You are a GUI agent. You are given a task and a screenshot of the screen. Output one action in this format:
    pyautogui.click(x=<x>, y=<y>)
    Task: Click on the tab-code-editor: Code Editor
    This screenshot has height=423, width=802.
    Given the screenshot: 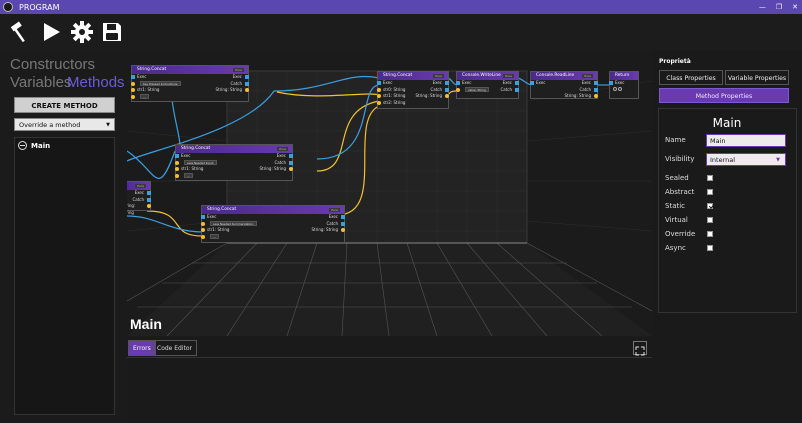 What is the action you would take?
    pyautogui.click(x=175, y=348)
    